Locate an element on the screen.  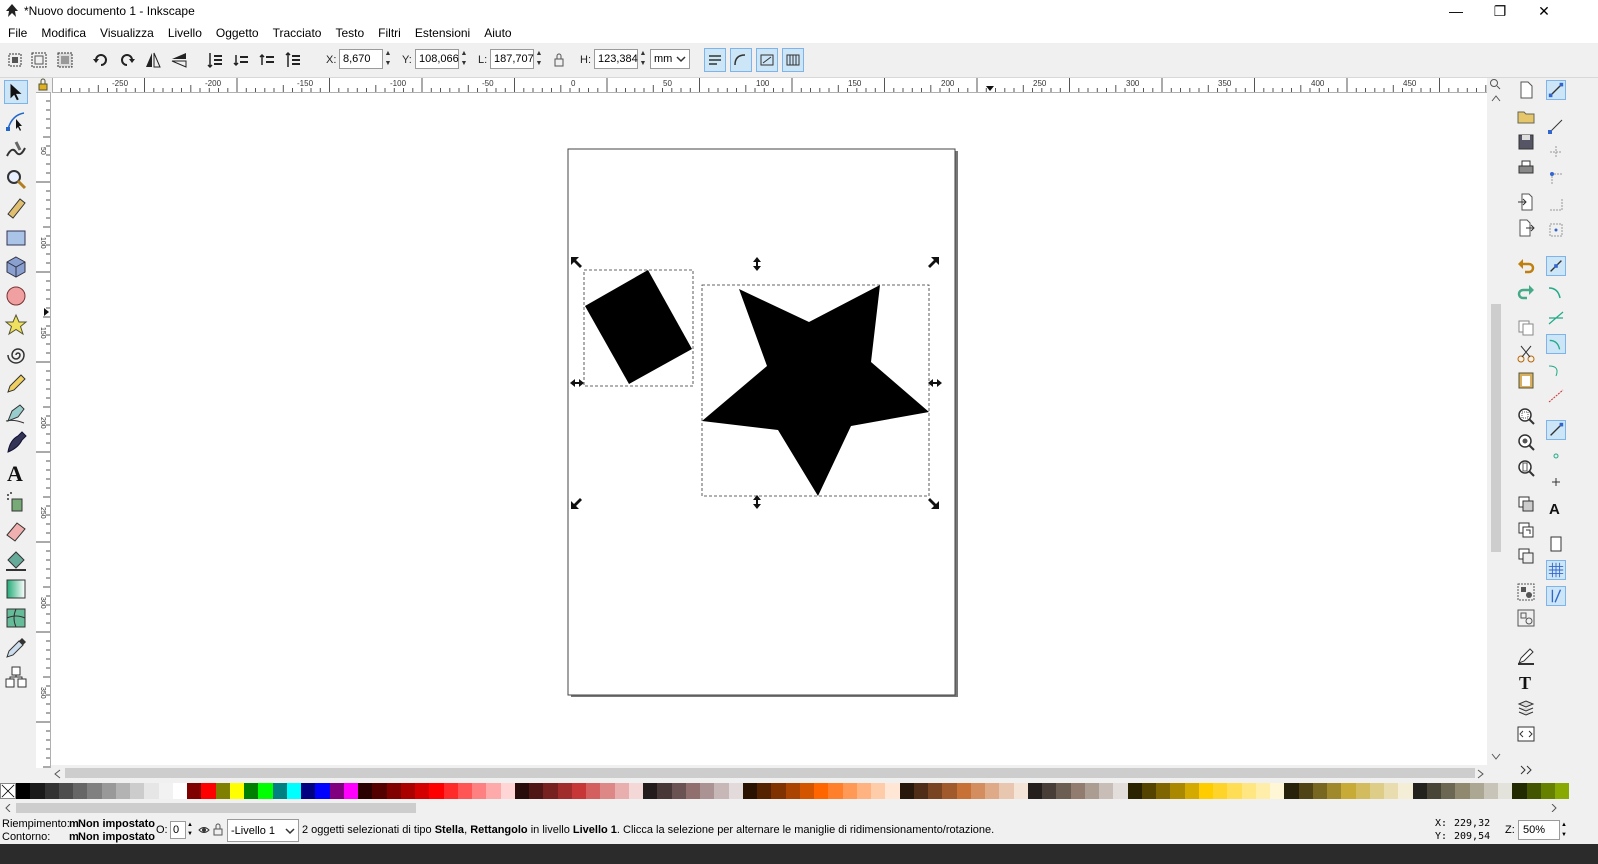
palette-scroll-thumb is located at coordinates (216, 808).